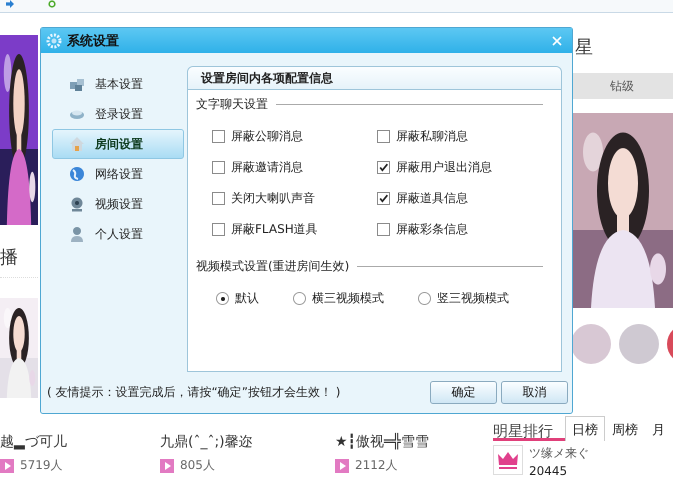  I want to click on nav-item: 个人设置, so click(118, 234).